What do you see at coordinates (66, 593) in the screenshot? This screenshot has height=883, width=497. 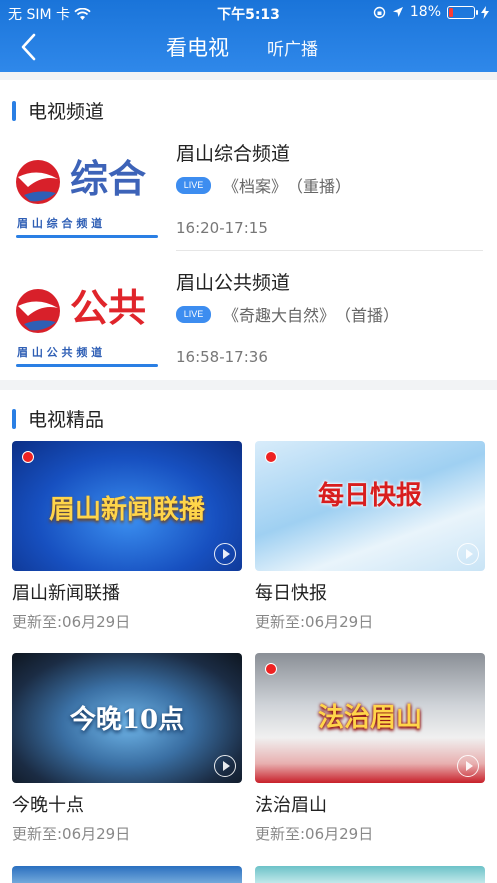 I see `program-title: 眉山新闻联播` at bounding box center [66, 593].